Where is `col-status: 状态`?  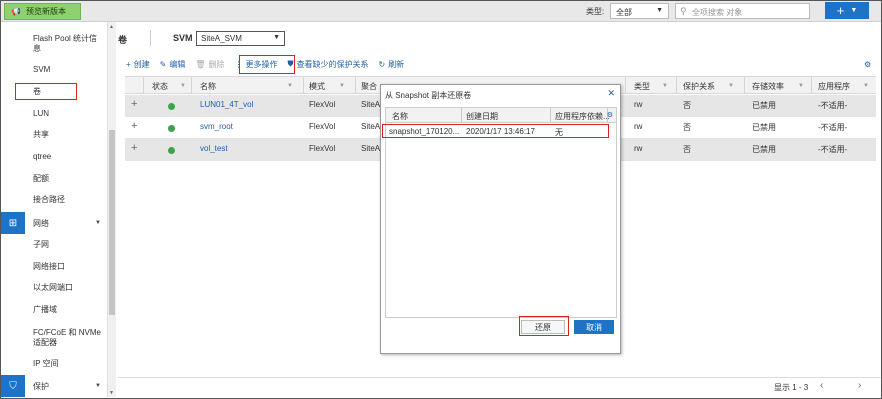
col-status: 状态 is located at coordinates (160, 86).